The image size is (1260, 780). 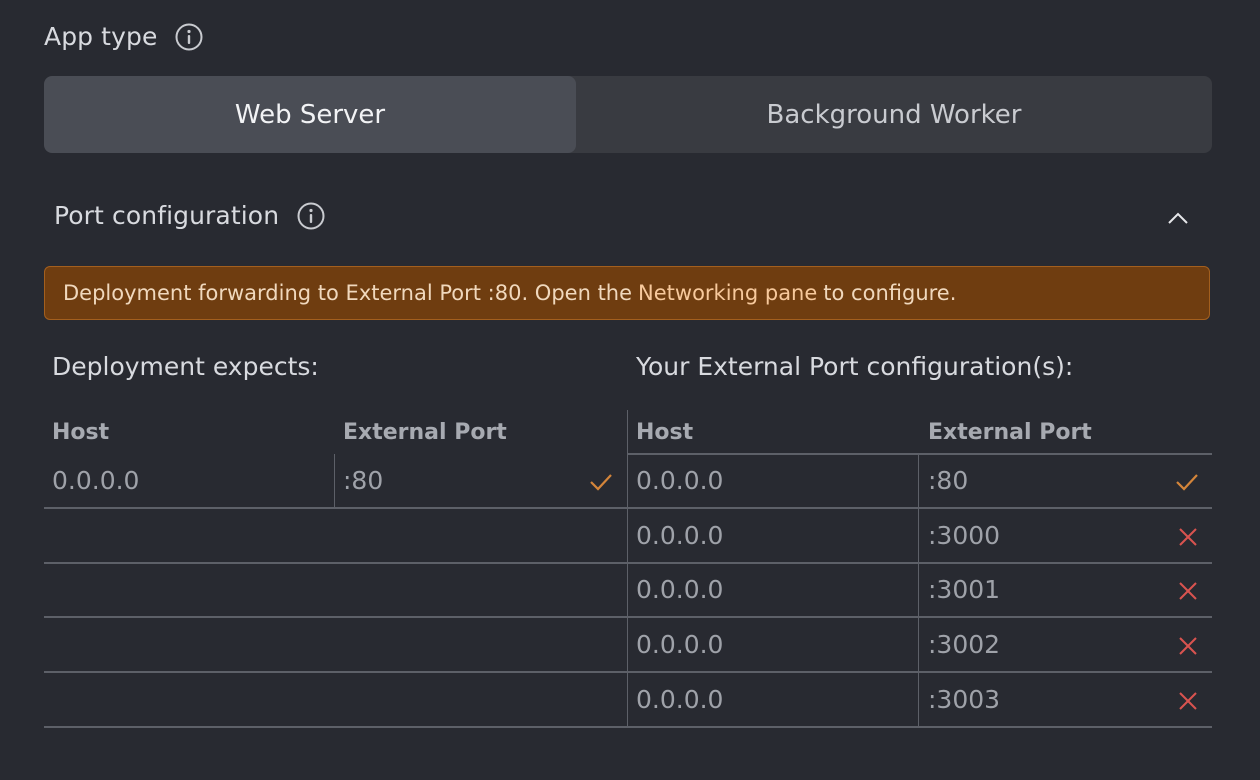 What do you see at coordinates (1178, 218) in the screenshot?
I see `chevron-up-icon` at bounding box center [1178, 218].